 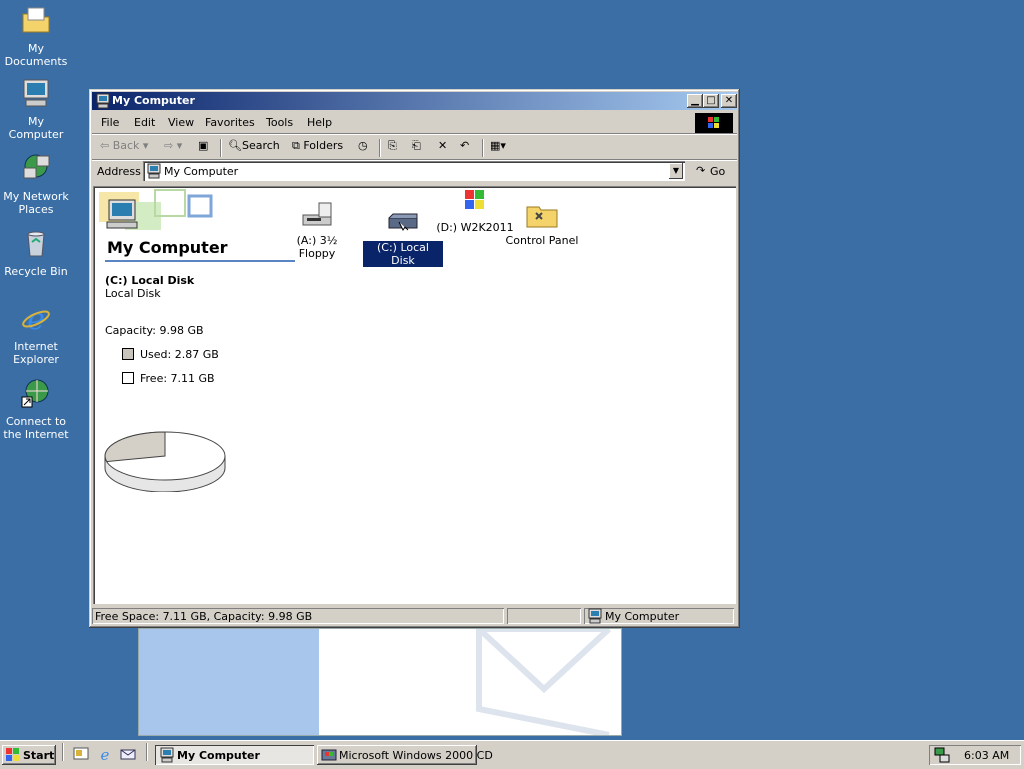 What do you see at coordinates (36, 184) in the screenshot?
I see `desktop-icon-network-places: My Network Places` at bounding box center [36, 184].